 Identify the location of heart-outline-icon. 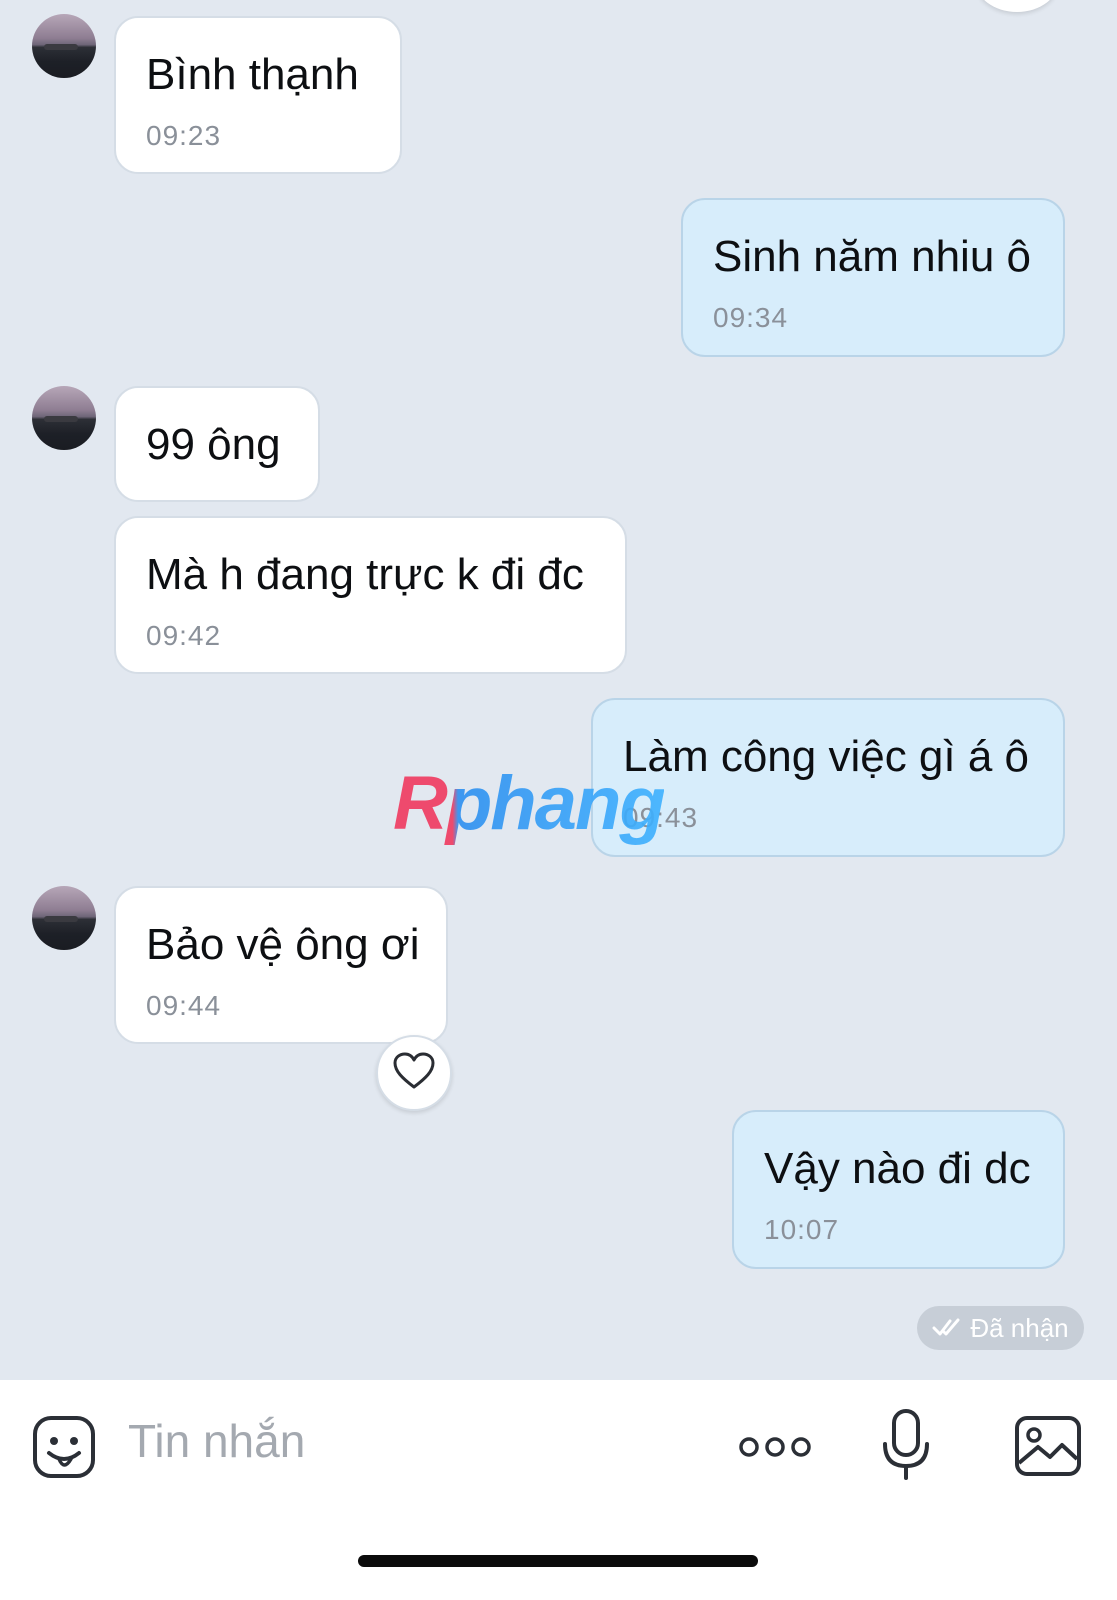
(414, 1073).